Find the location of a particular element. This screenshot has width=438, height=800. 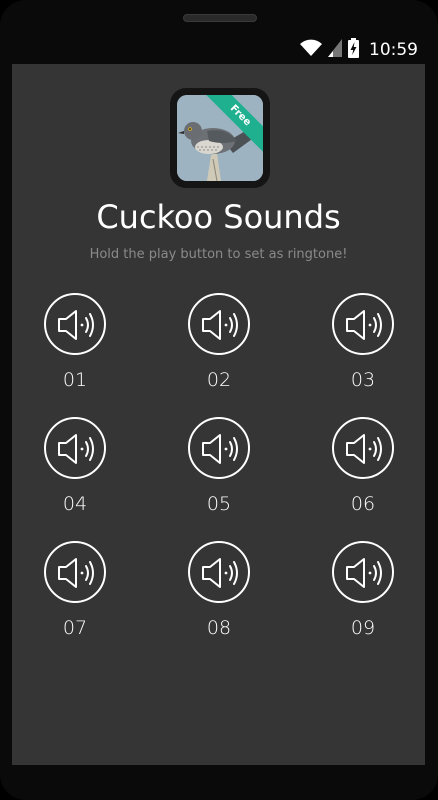

free-badge: Free is located at coordinates (234, 124).